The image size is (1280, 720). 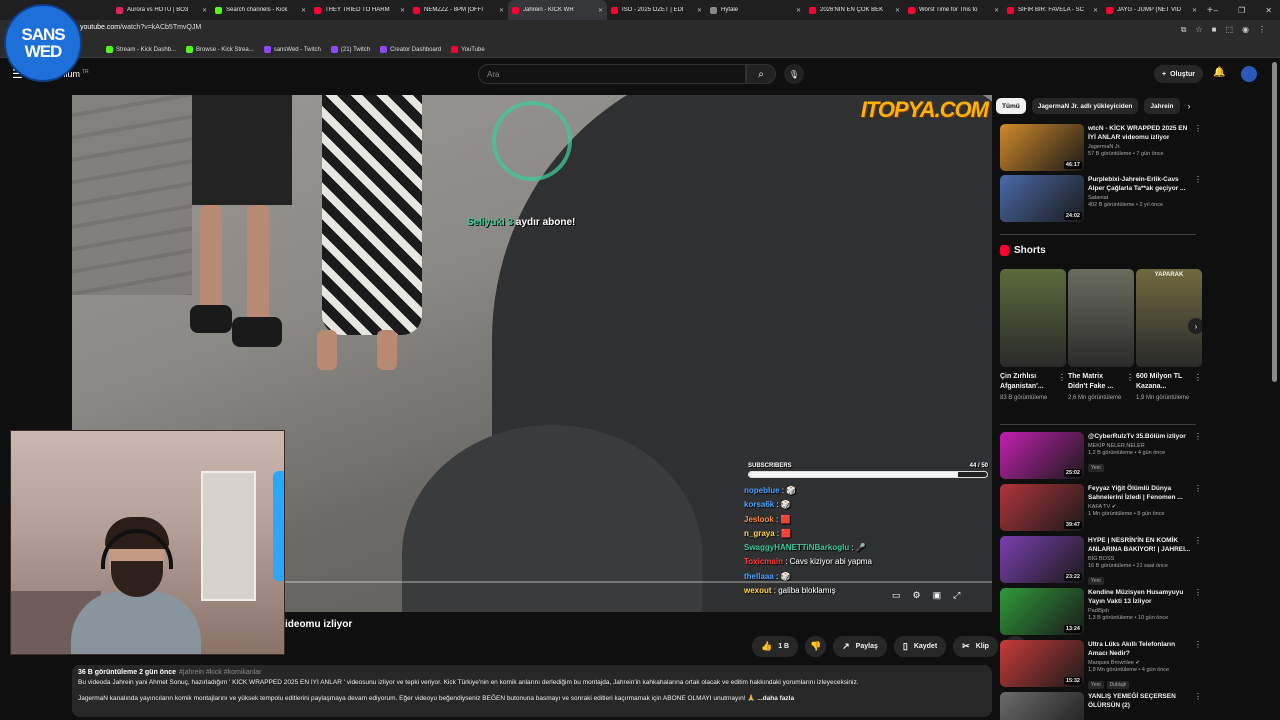 I want to click on video-thumbnail: 39:47, so click(x=1042, y=507).